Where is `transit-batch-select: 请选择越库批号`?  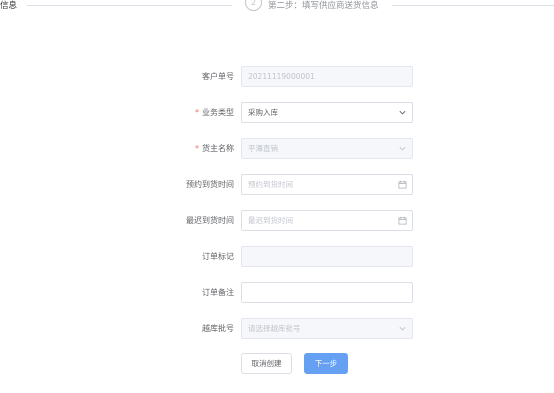 transit-batch-select: 请选择越库批号 is located at coordinates (327, 328).